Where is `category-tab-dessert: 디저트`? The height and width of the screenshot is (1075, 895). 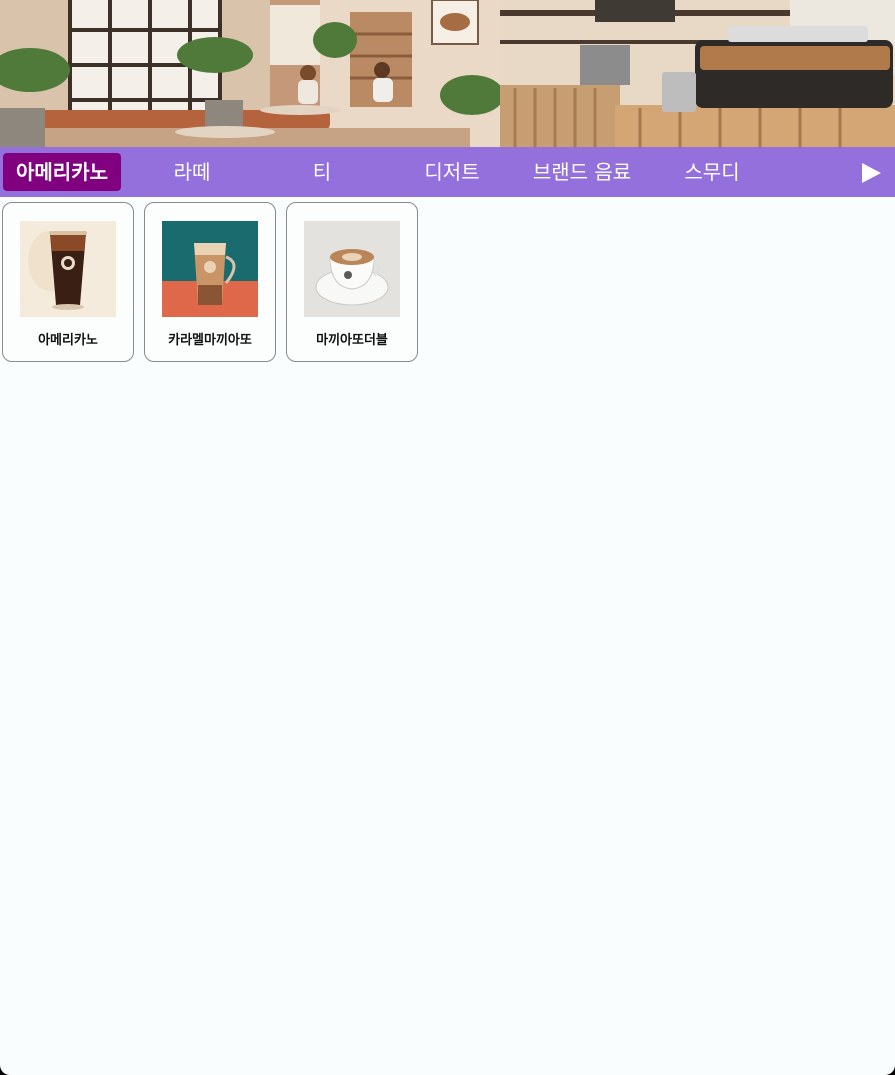
category-tab-dessert: 디저트 is located at coordinates (452, 172).